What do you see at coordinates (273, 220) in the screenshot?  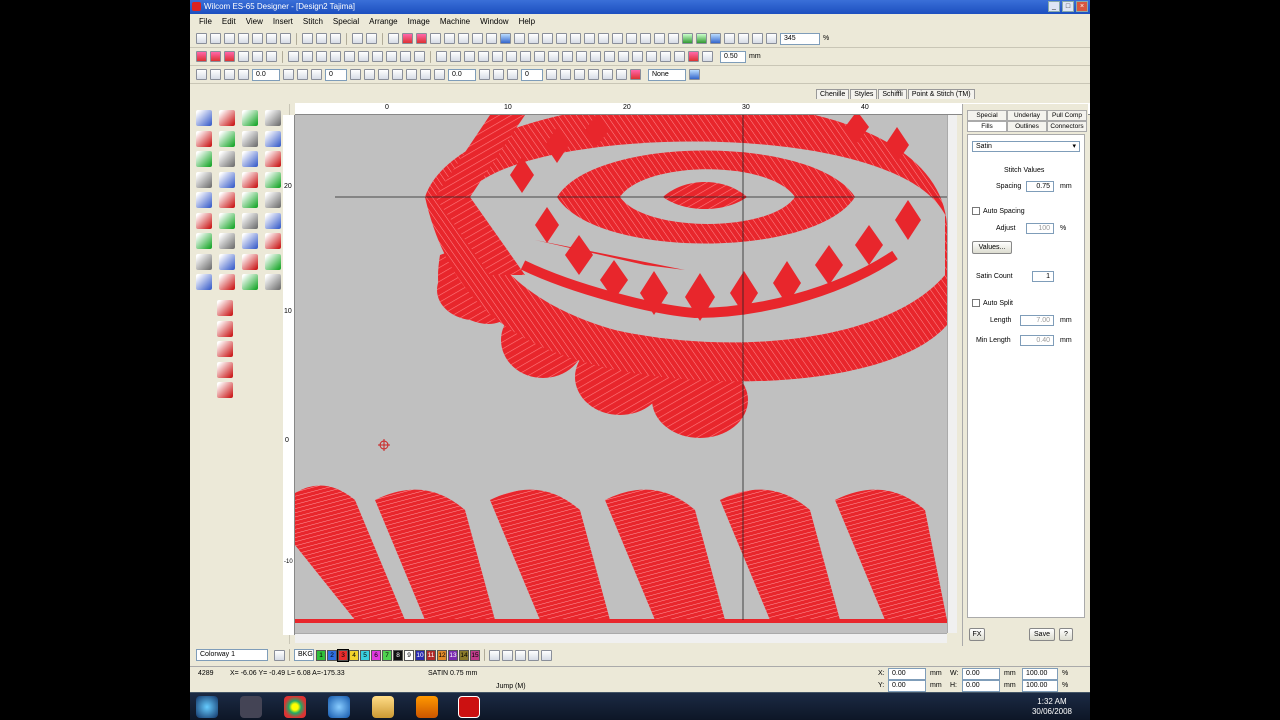 I see `stamp-icon` at bounding box center [273, 220].